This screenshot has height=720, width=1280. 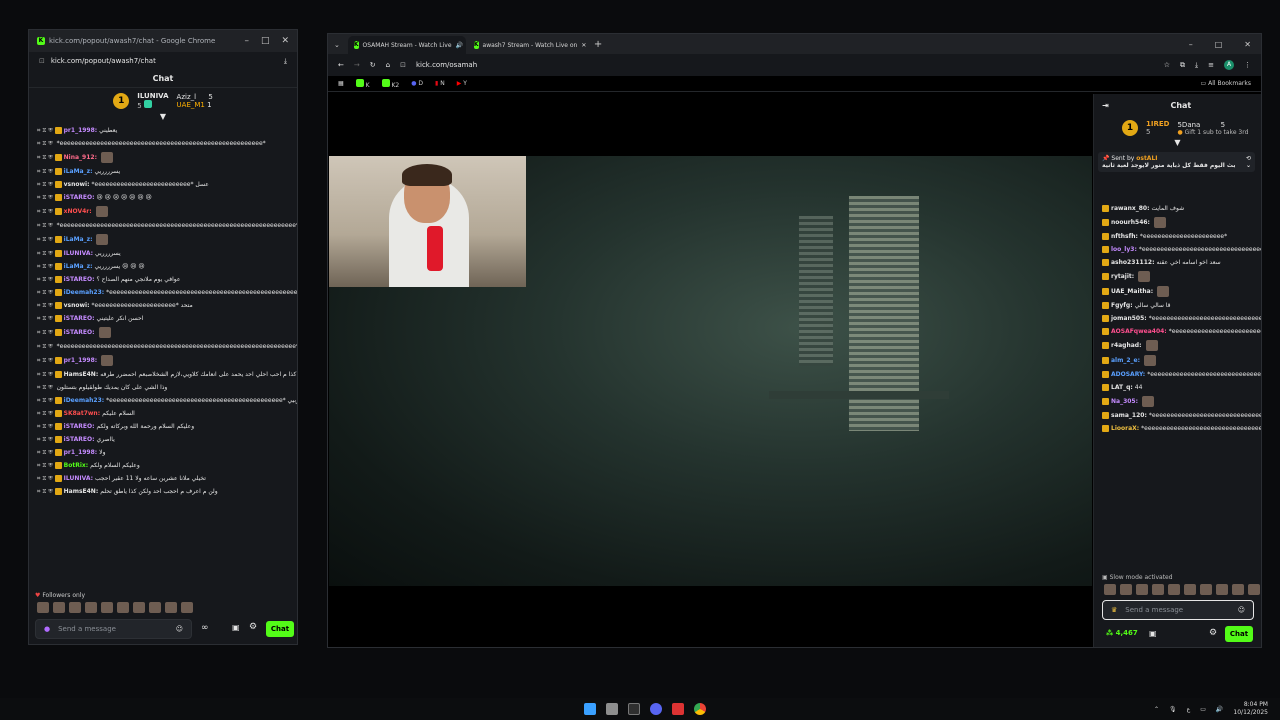 I want to click on volume-icon: 🔊, so click(x=1219, y=709).